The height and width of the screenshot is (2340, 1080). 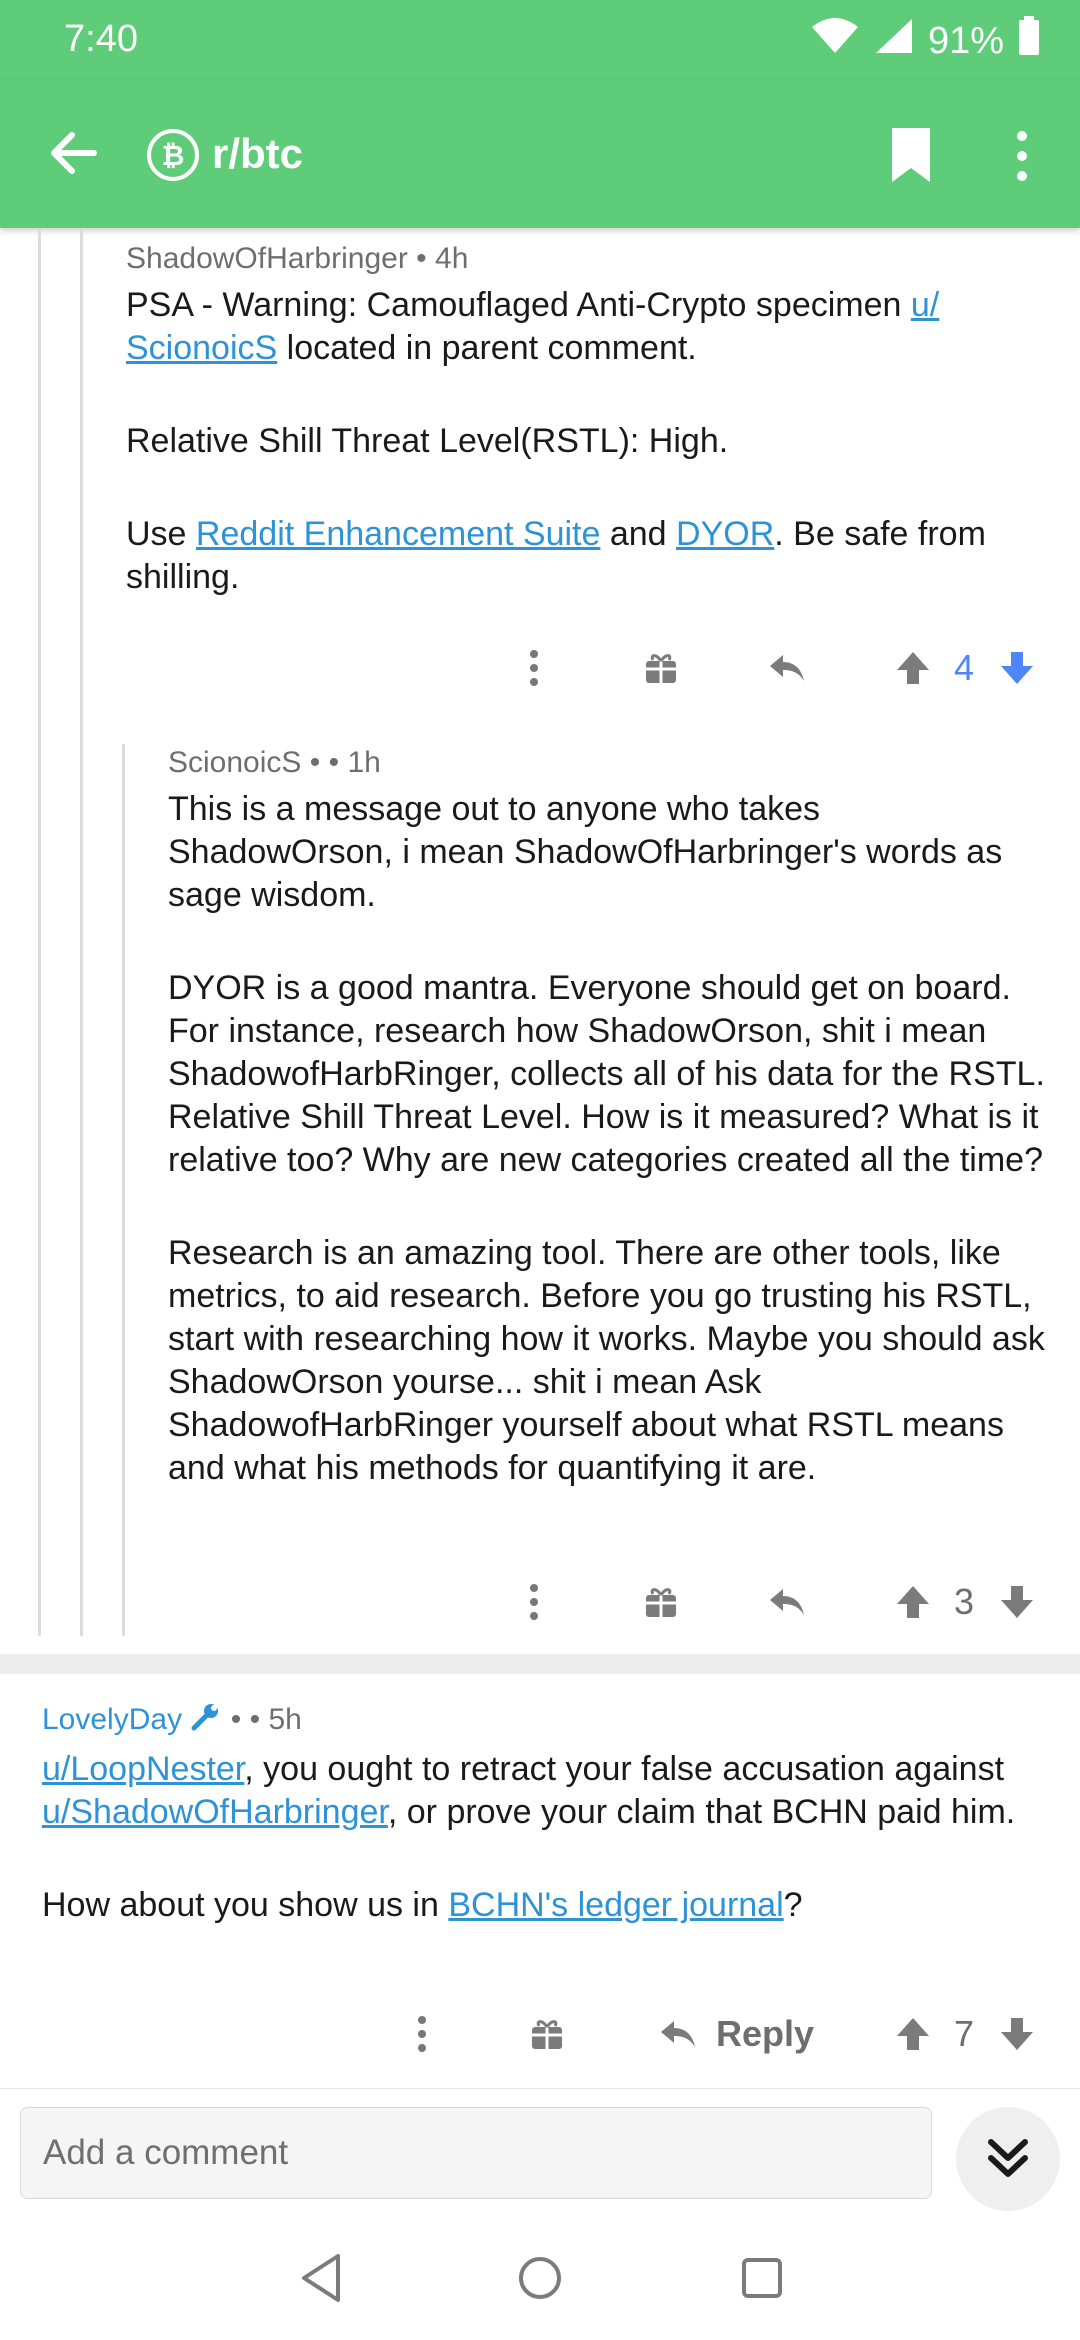 What do you see at coordinates (964, 2033) in the screenshot?
I see `vote-score: 7` at bounding box center [964, 2033].